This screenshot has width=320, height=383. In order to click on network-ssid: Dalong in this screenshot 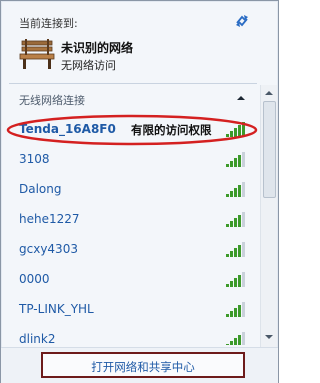, I will do `click(40, 189)`.